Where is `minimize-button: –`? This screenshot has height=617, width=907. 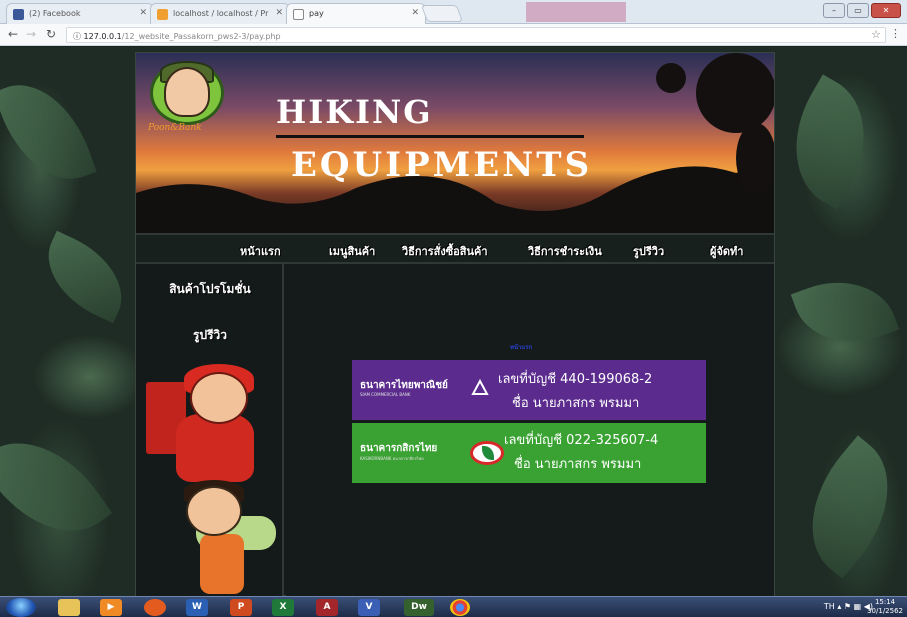 minimize-button: – is located at coordinates (834, 10).